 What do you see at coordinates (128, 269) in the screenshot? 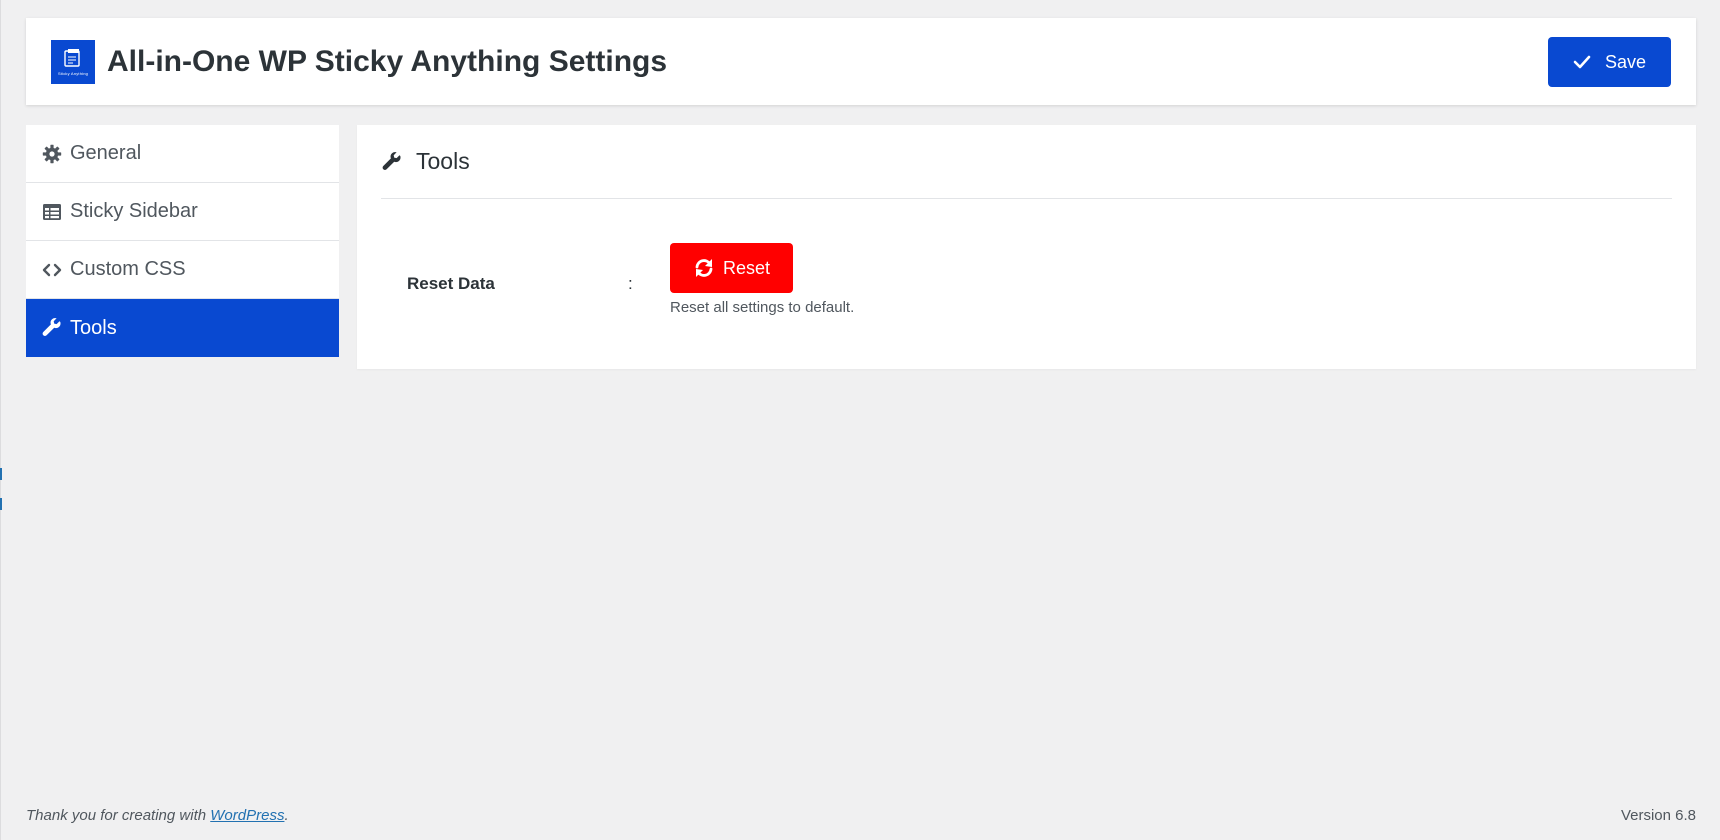
I see `sidebar-item-label: Custom CSS` at bounding box center [128, 269].